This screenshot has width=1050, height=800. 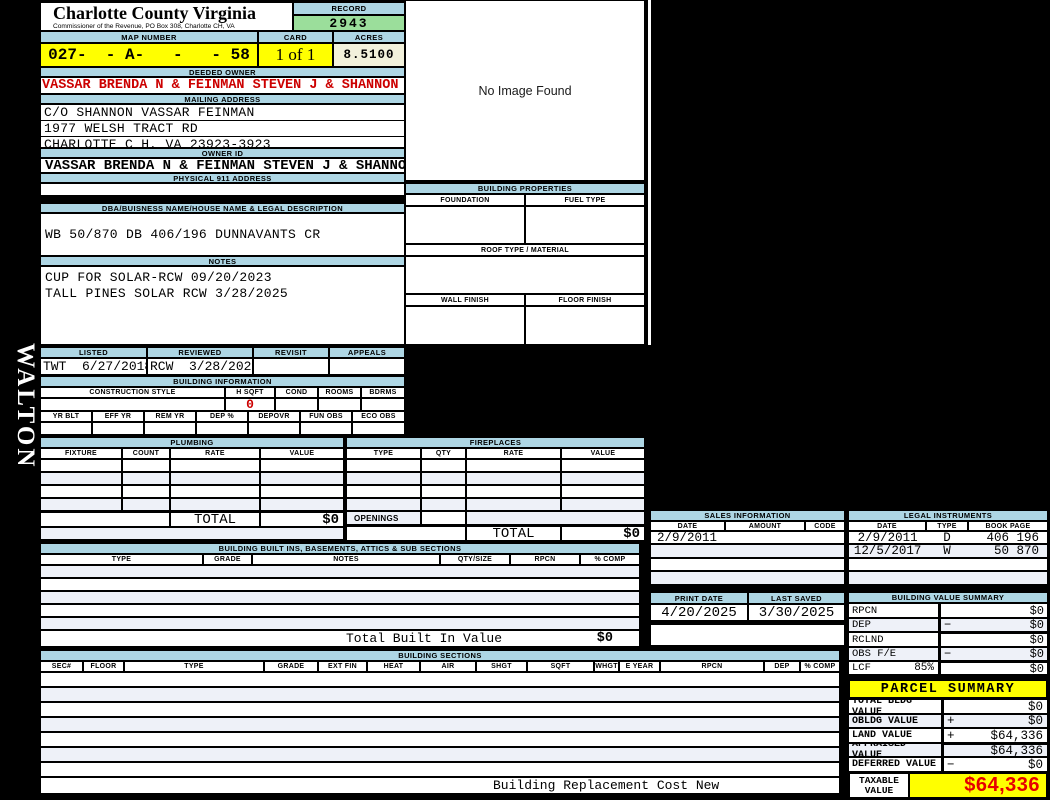 What do you see at coordinates (339, 392) in the screenshot?
I see `rooms-label: ROOMS` at bounding box center [339, 392].